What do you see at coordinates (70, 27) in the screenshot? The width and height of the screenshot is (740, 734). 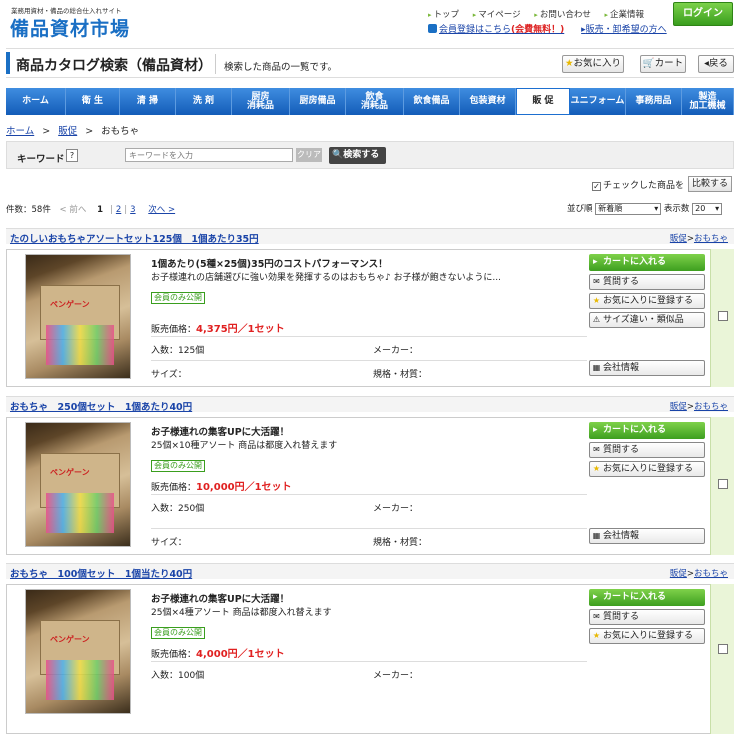 I see `site-logo: 備品資材市場` at bounding box center [70, 27].